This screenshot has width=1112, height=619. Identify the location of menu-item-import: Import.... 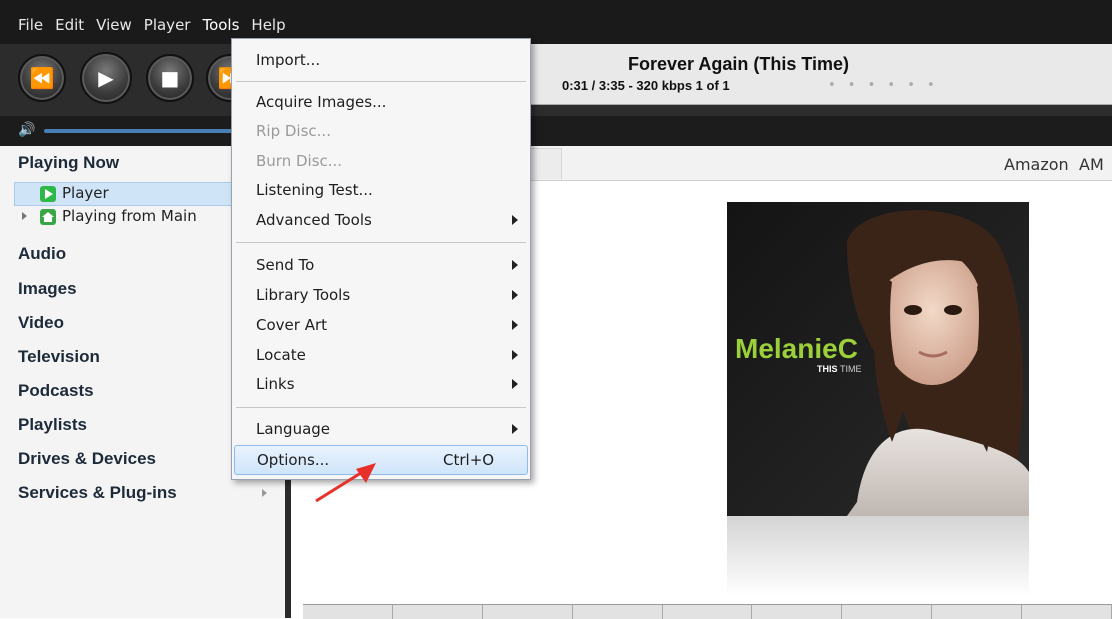
(381, 60).